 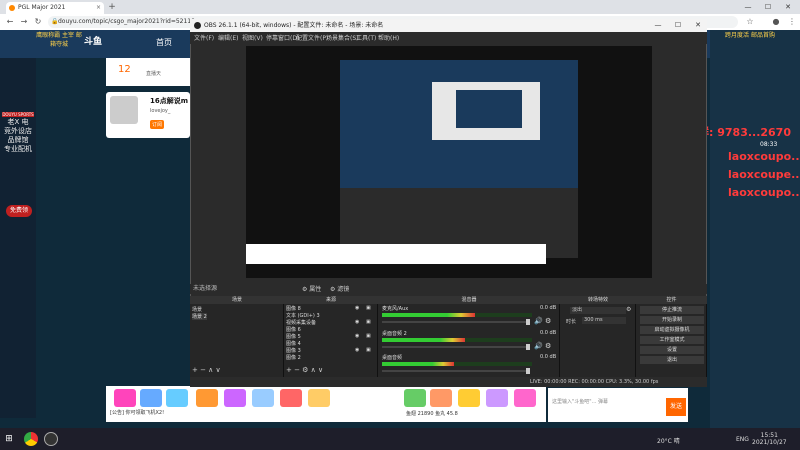 I want to click on obs-taskbar-icon, so click(x=51, y=439).